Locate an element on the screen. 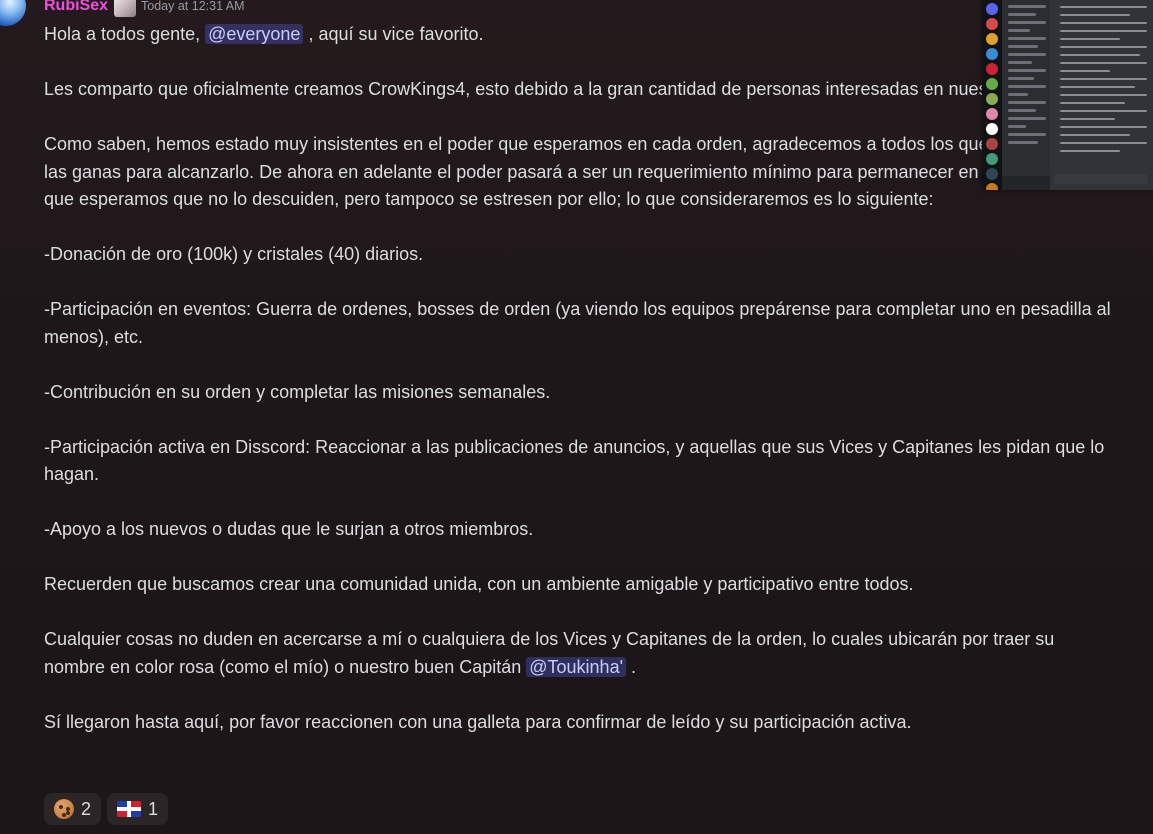 The image size is (1153, 834). author-avatar is located at coordinates (13, 13).